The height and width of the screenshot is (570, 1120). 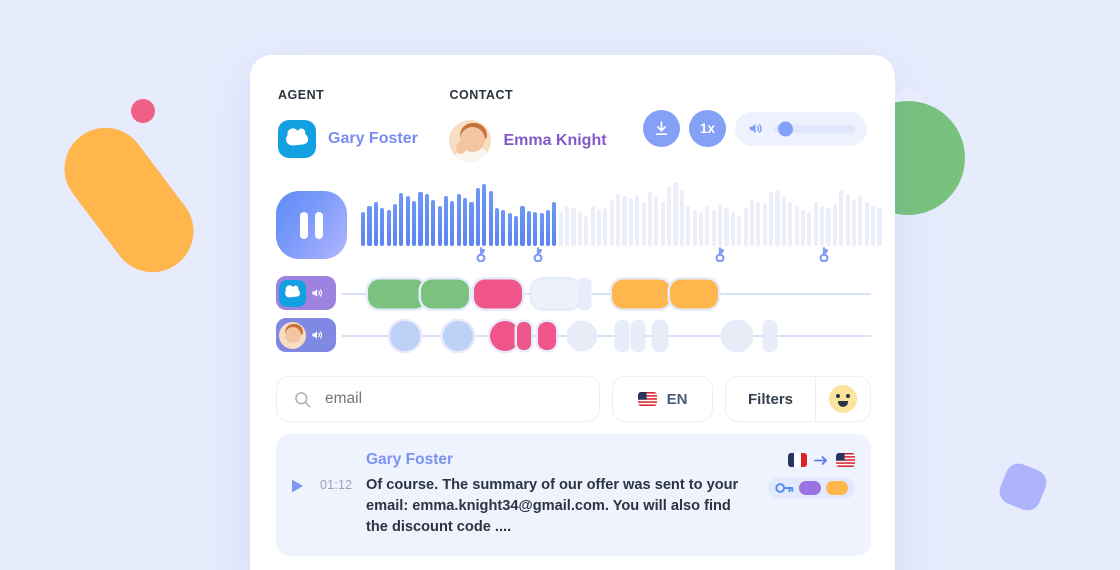 I want to click on search-box, so click(x=438, y=399).